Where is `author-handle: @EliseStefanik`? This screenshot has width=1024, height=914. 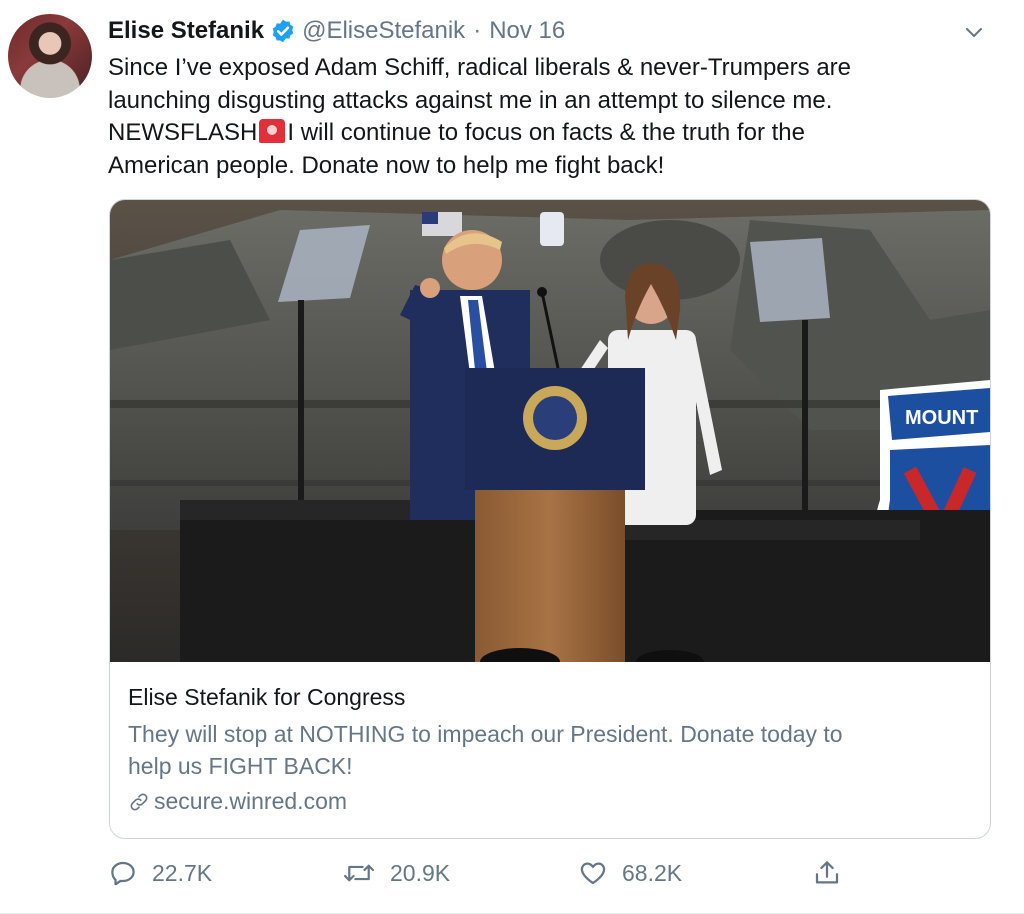 author-handle: @EliseStefanik is located at coordinates (383, 31).